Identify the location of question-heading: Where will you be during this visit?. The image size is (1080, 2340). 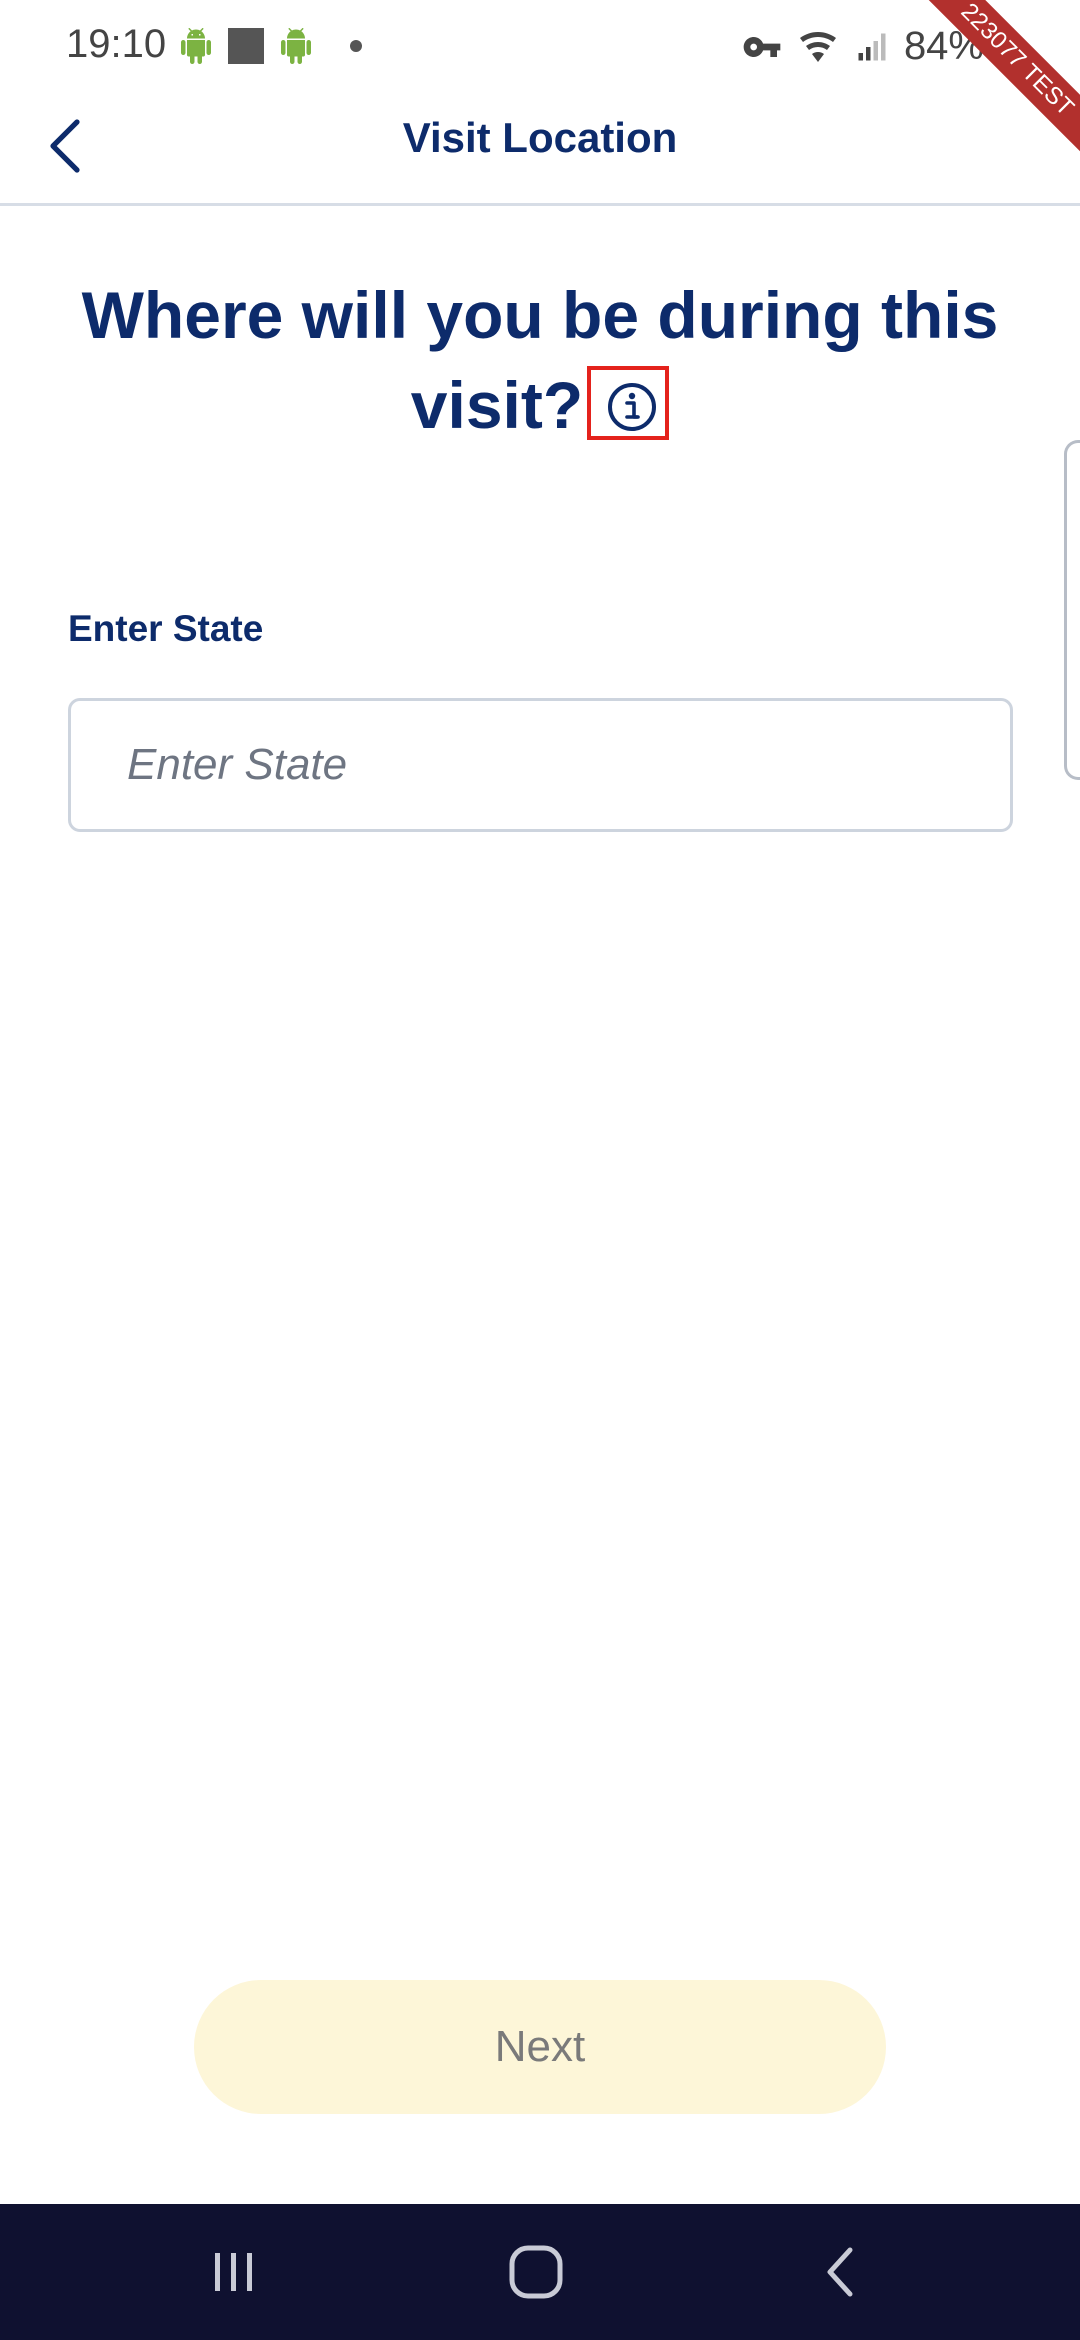
(540, 360).